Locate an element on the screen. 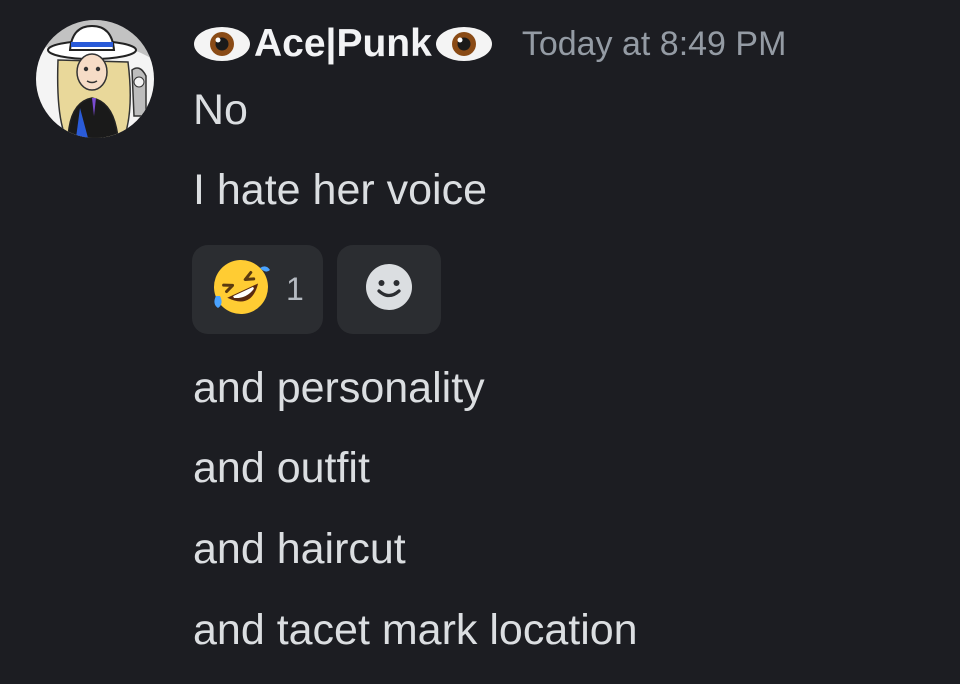  reactions-bar: 1 is located at coordinates (316, 289).